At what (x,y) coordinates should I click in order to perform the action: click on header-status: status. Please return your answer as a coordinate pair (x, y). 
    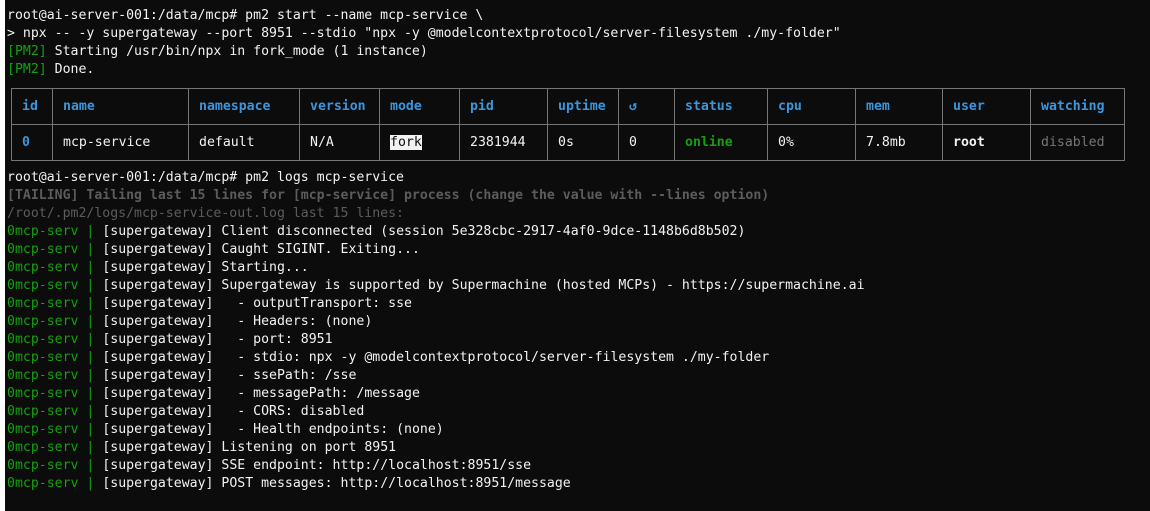
    Looking at the image, I should click on (721, 106).